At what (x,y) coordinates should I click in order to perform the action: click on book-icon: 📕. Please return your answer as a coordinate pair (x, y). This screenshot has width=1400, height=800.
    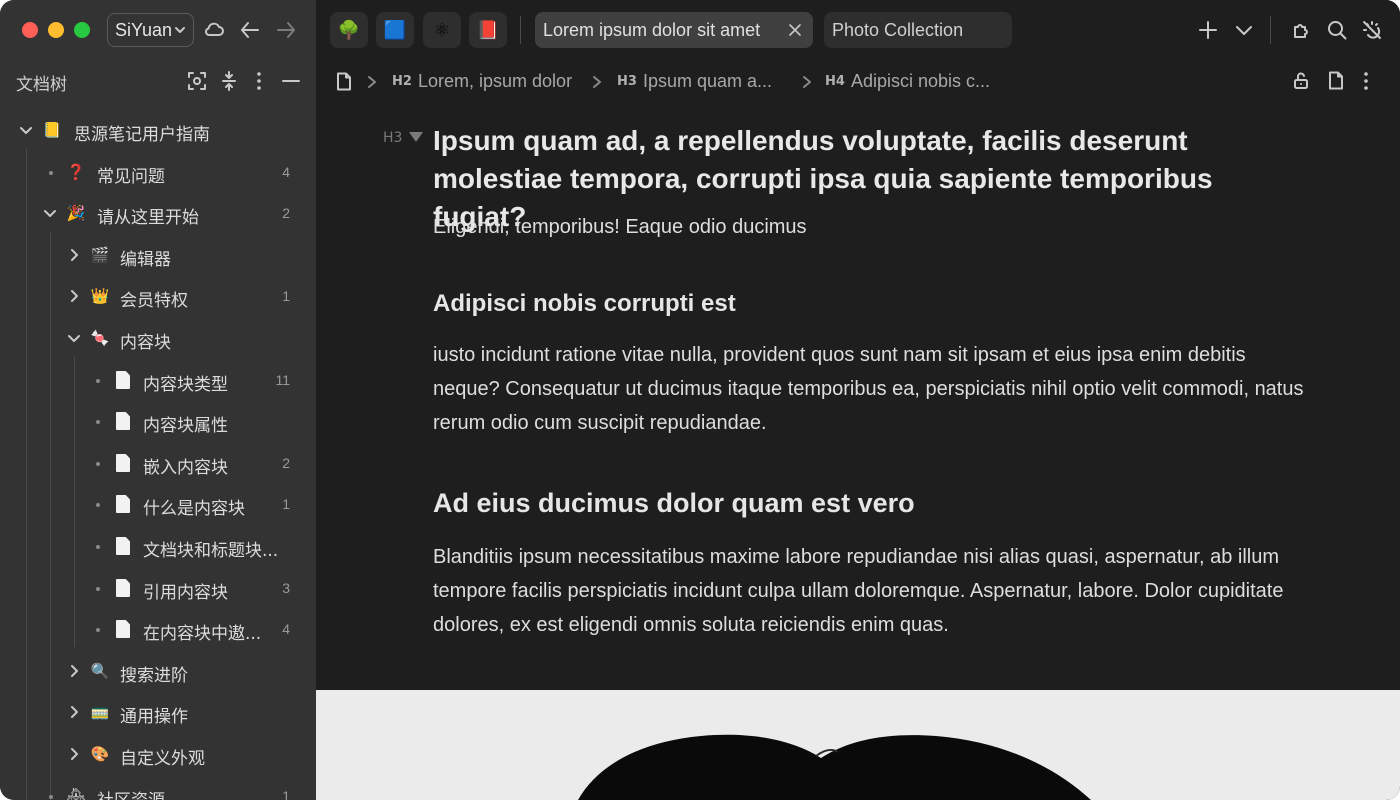
    Looking at the image, I should click on (488, 29).